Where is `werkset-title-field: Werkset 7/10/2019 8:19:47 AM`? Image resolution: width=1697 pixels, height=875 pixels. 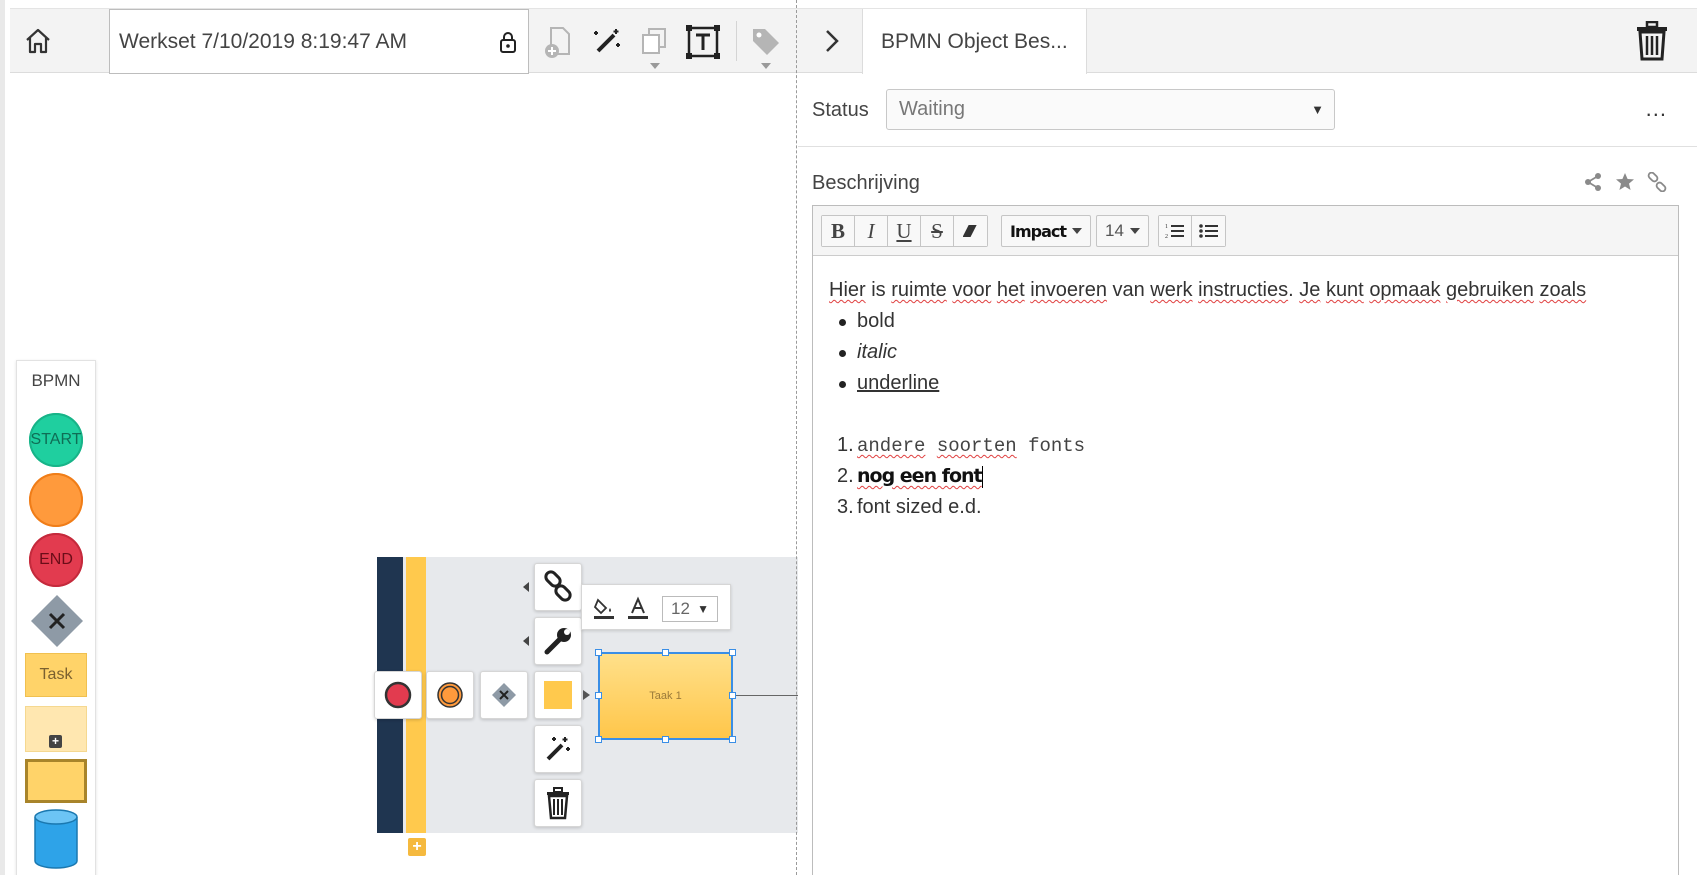
werkset-title-field: Werkset 7/10/2019 8:19:47 AM is located at coordinates (319, 41).